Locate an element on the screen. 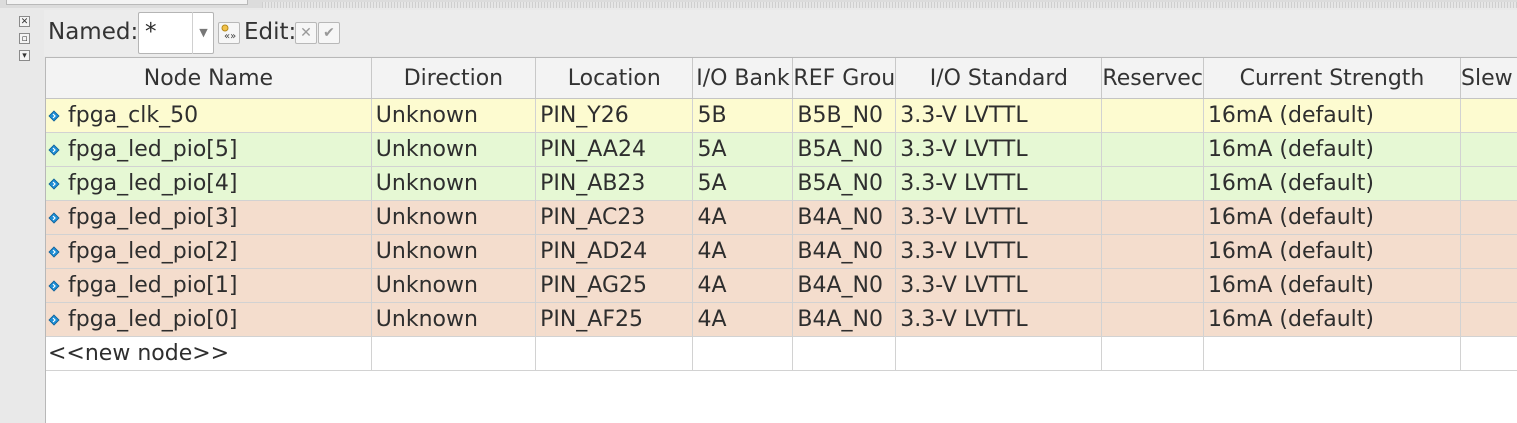  pin-node-icon is located at coordinates (54, 116).